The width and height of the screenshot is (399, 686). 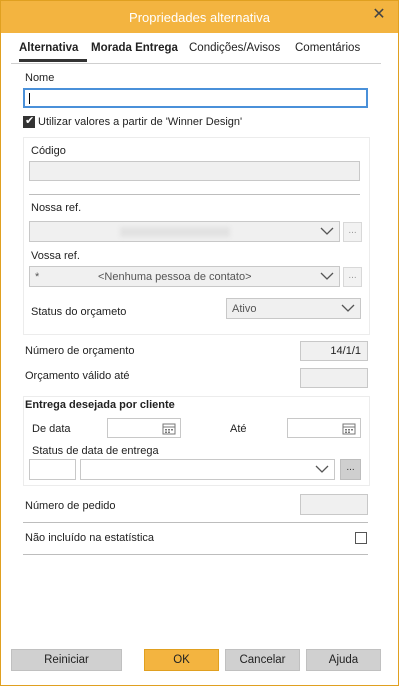 I want to click on tab-comentarios: Comentários, so click(x=327, y=48).